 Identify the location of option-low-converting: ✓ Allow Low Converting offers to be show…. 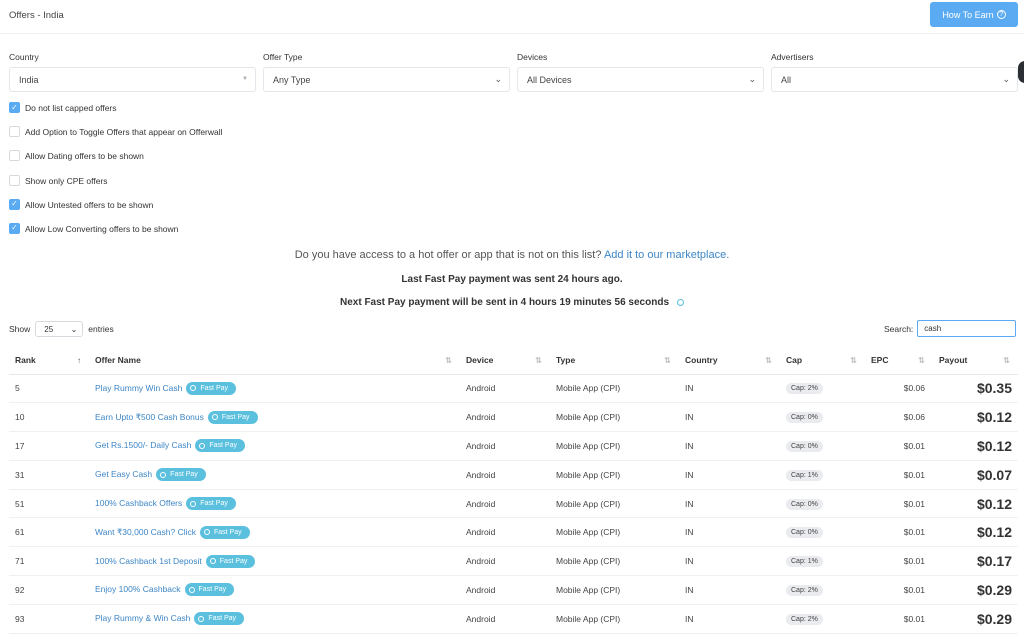
(116, 234).